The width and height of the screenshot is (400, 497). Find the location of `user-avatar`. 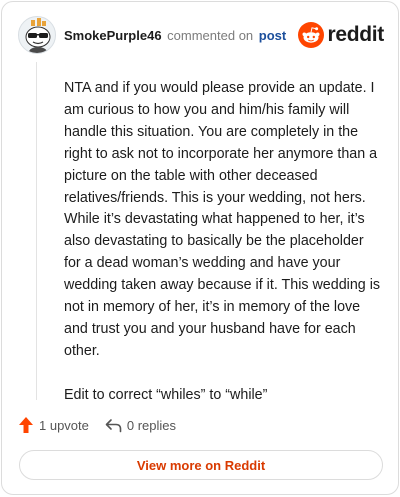

user-avatar is located at coordinates (37, 35).